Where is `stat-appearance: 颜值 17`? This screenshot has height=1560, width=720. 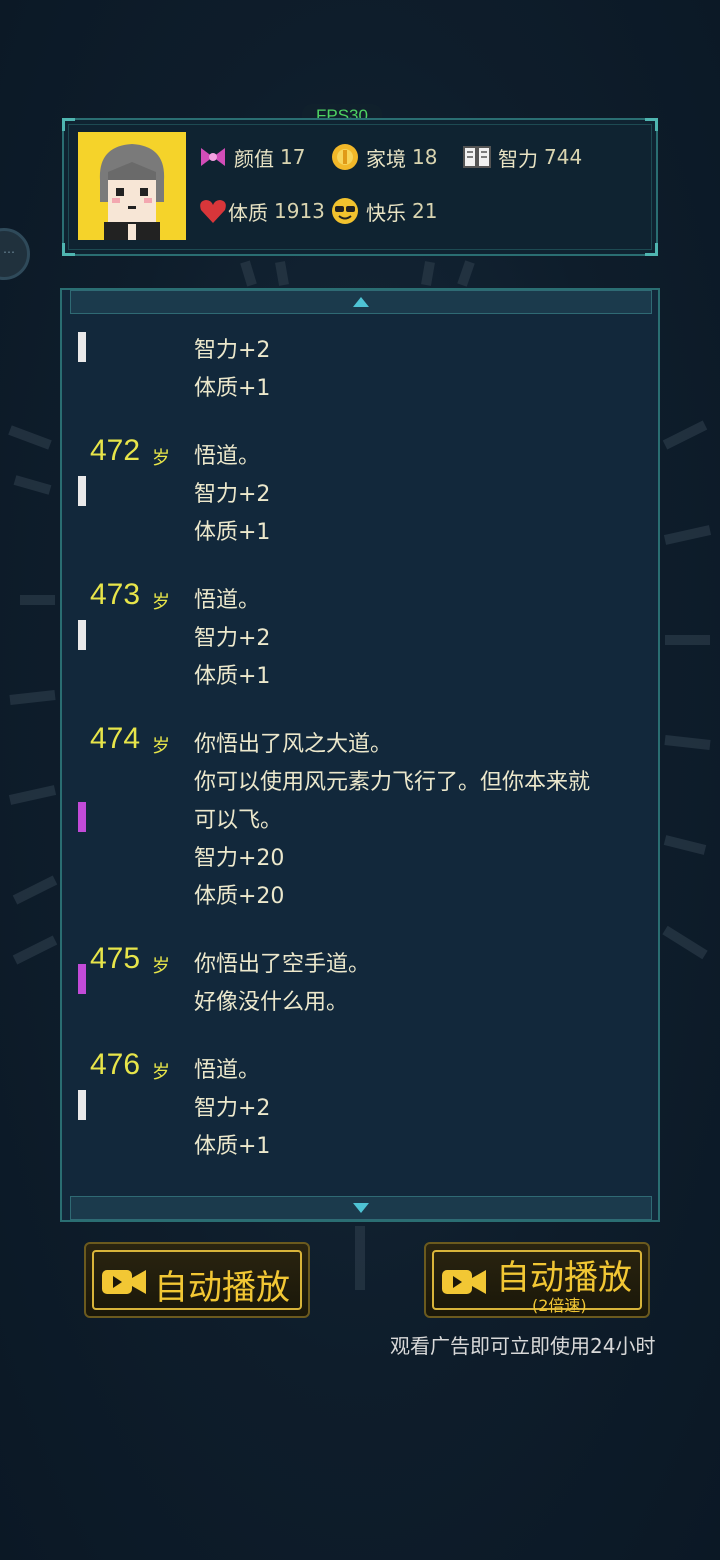
stat-appearance: 颜值 17 is located at coordinates (251, 157).